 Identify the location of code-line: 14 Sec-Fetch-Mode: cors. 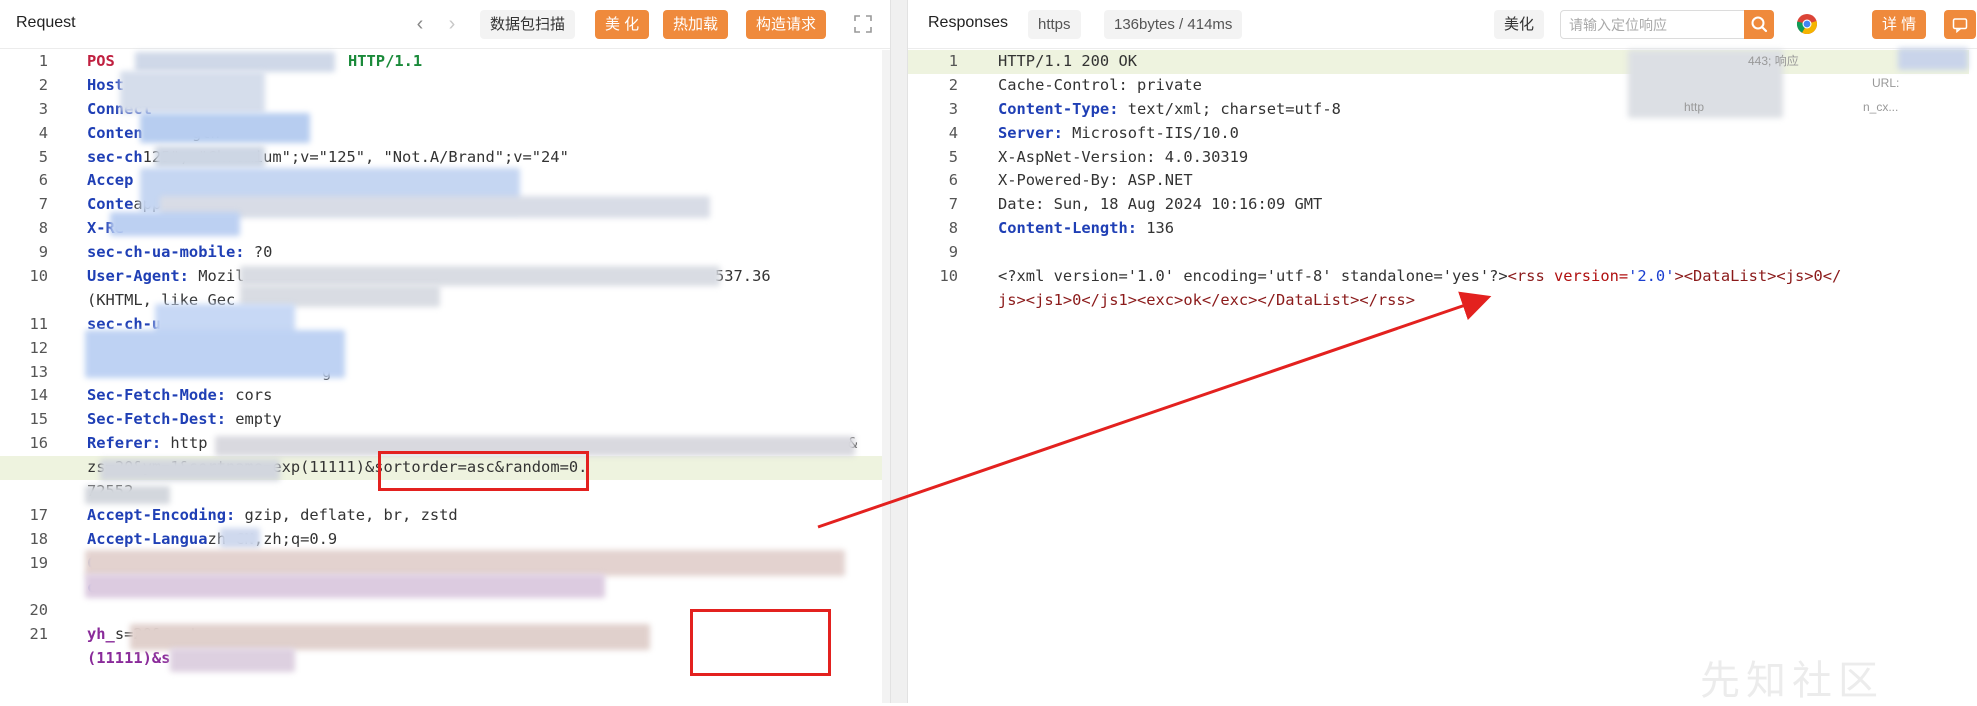
(441, 396).